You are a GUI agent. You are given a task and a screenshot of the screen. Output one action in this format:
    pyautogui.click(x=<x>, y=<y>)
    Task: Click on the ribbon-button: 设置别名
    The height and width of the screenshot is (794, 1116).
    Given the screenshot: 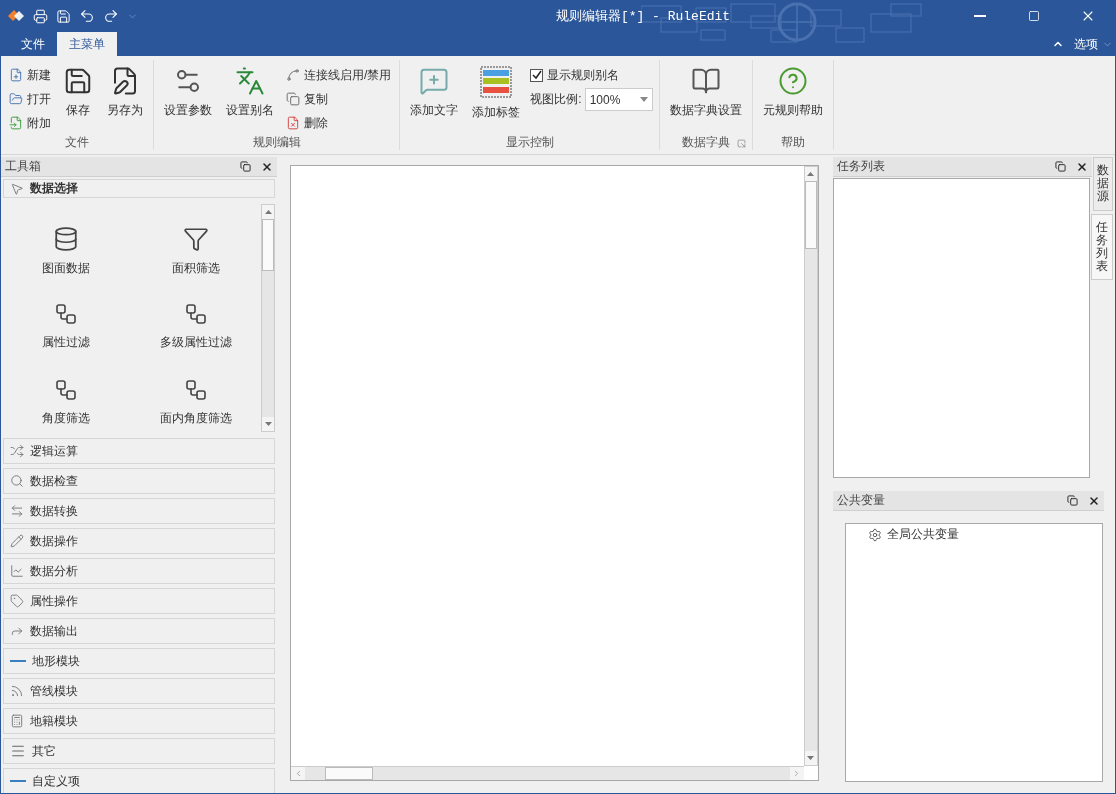 What is the action you would take?
    pyautogui.click(x=250, y=99)
    